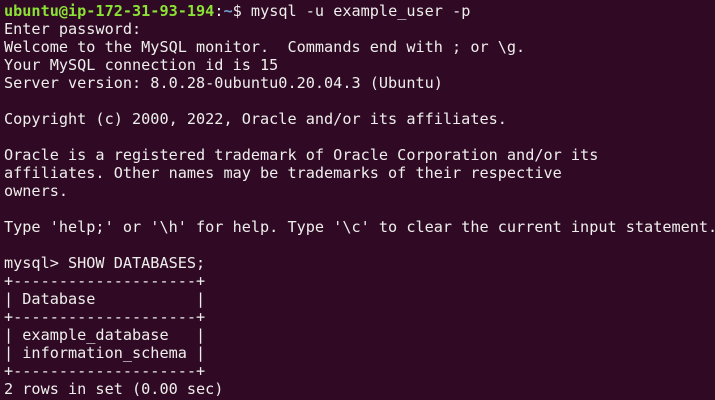 This screenshot has height=400, width=715. I want to click on output-line: Your MySQL connection id is 15, so click(141, 65).